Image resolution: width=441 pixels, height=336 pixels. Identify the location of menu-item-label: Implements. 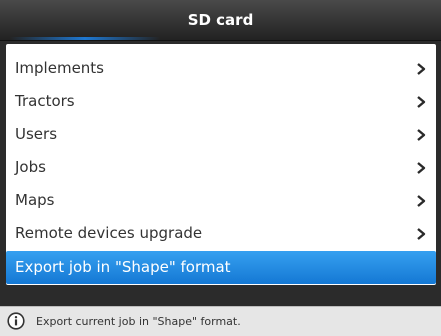
(59, 68).